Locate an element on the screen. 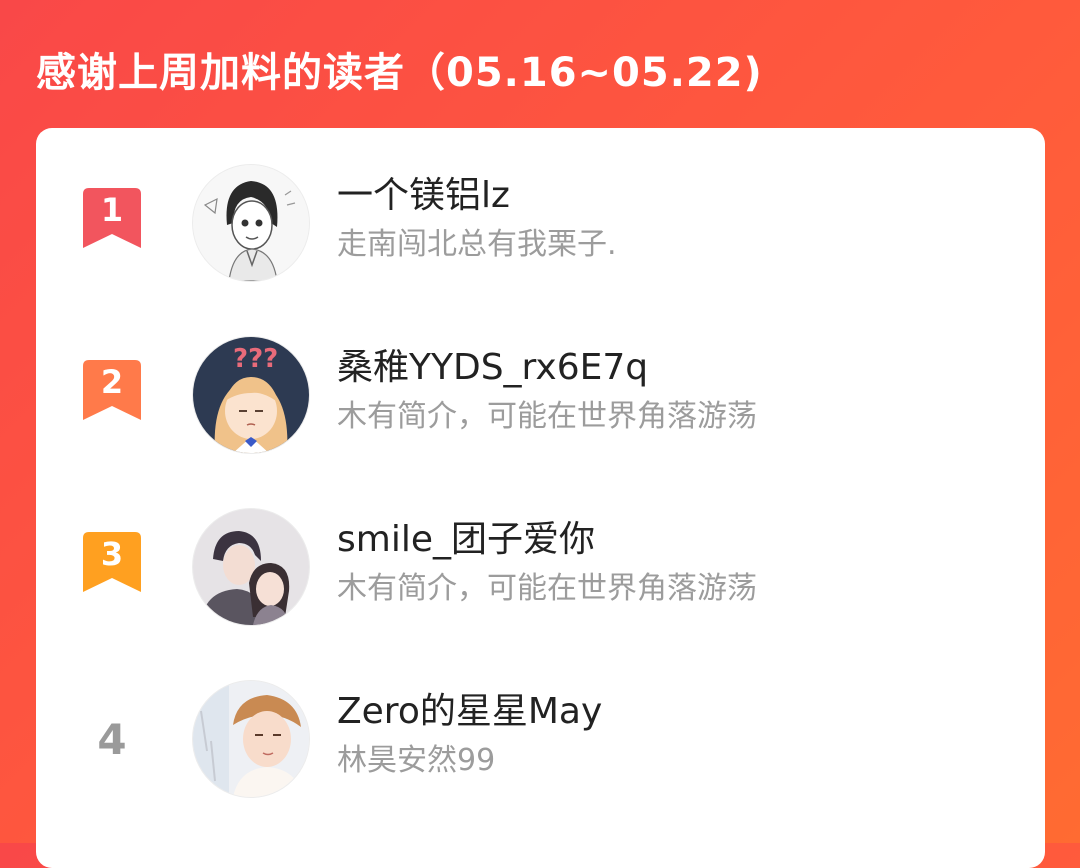 The height and width of the screenshot is (868, 1080). reader-name: Zero的星星May is located at coordinates (469, 712).